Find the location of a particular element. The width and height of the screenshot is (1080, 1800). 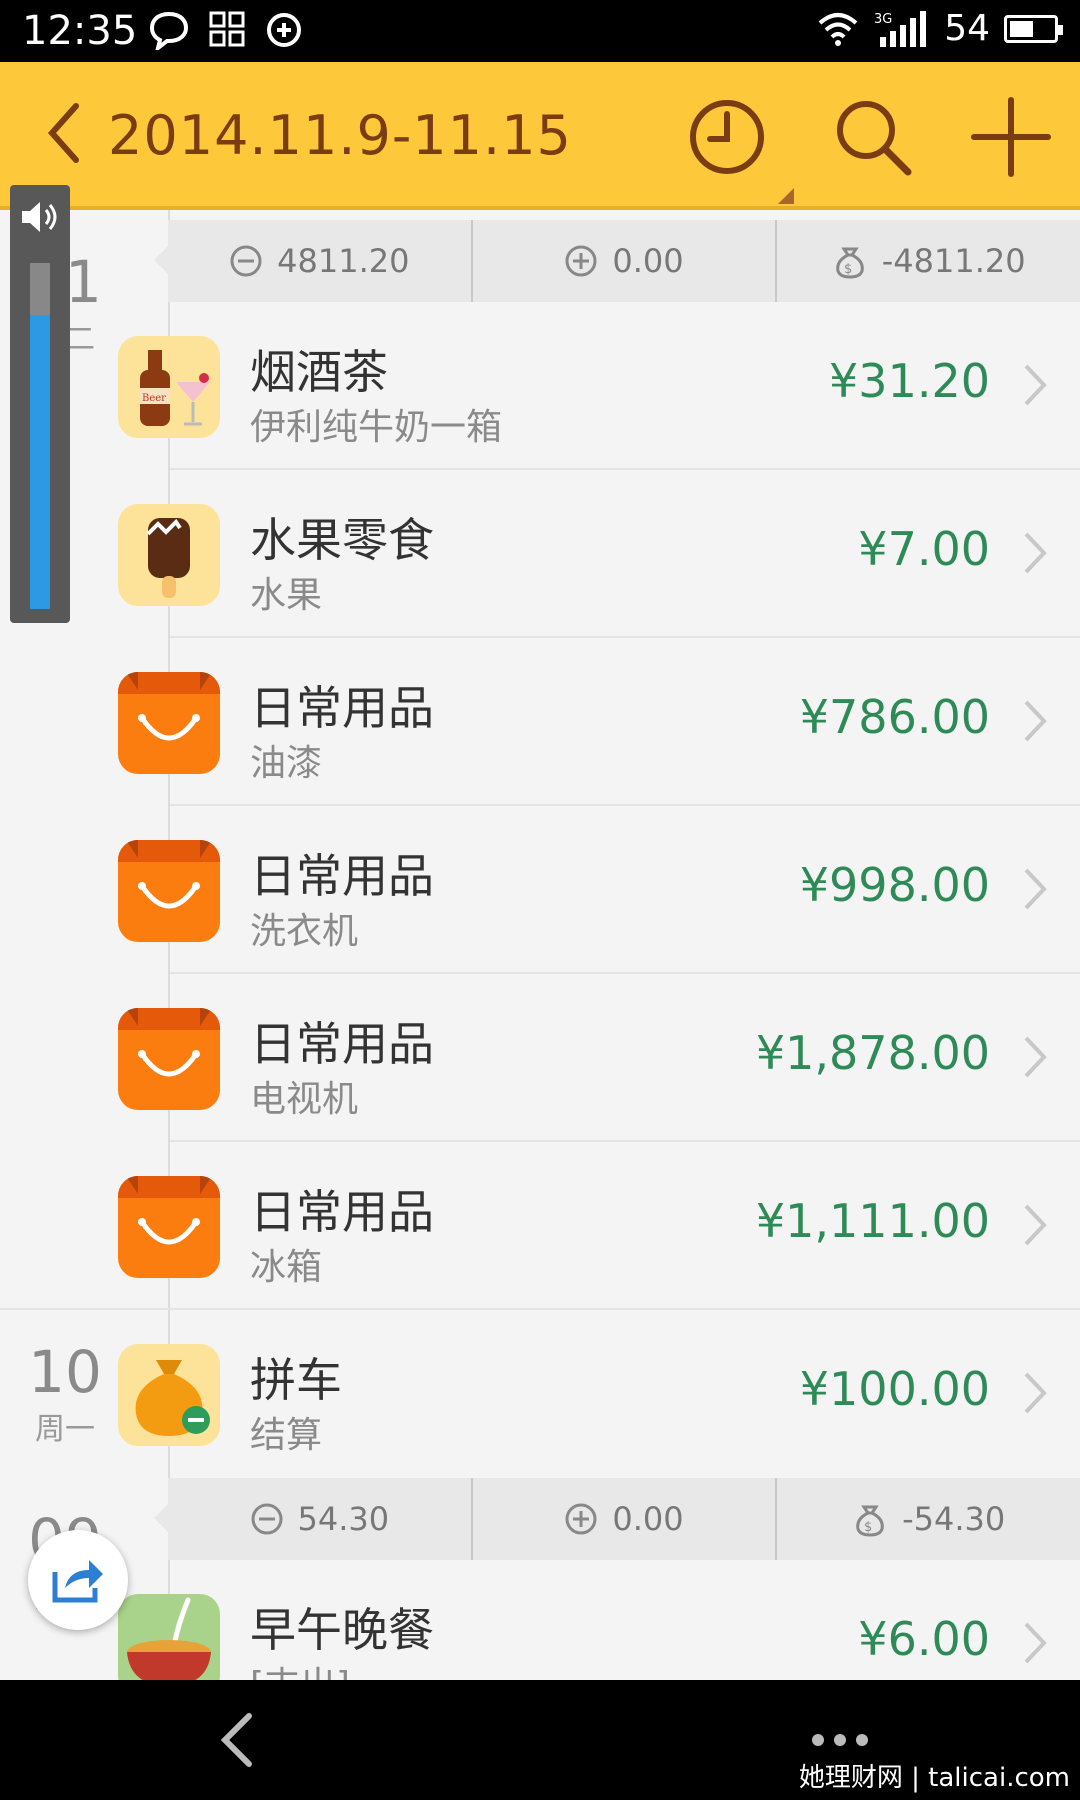

add-icon is located at coordinates (1011, 137).